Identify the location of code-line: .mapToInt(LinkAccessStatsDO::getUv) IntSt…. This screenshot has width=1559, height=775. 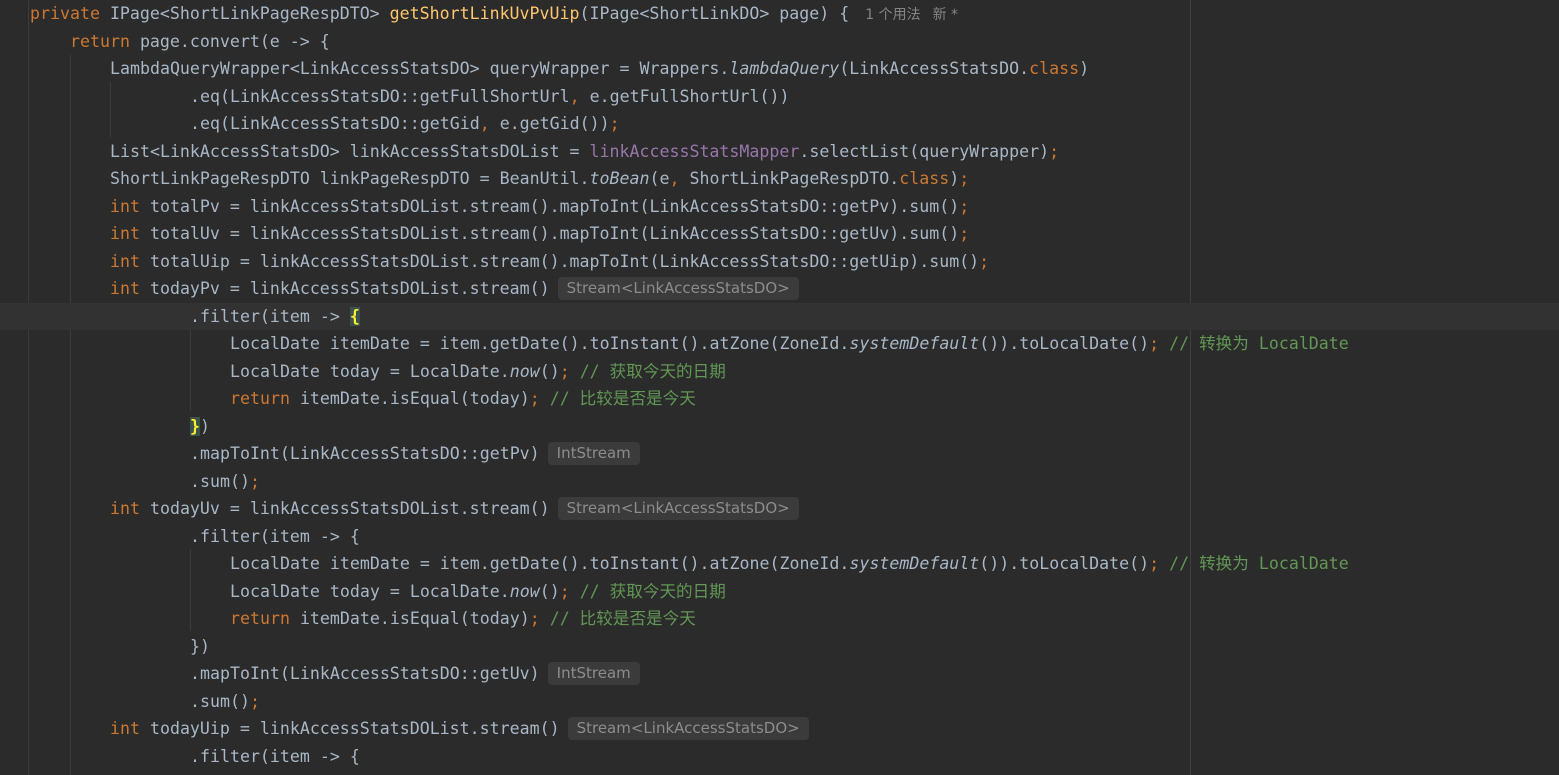
(779, 673).